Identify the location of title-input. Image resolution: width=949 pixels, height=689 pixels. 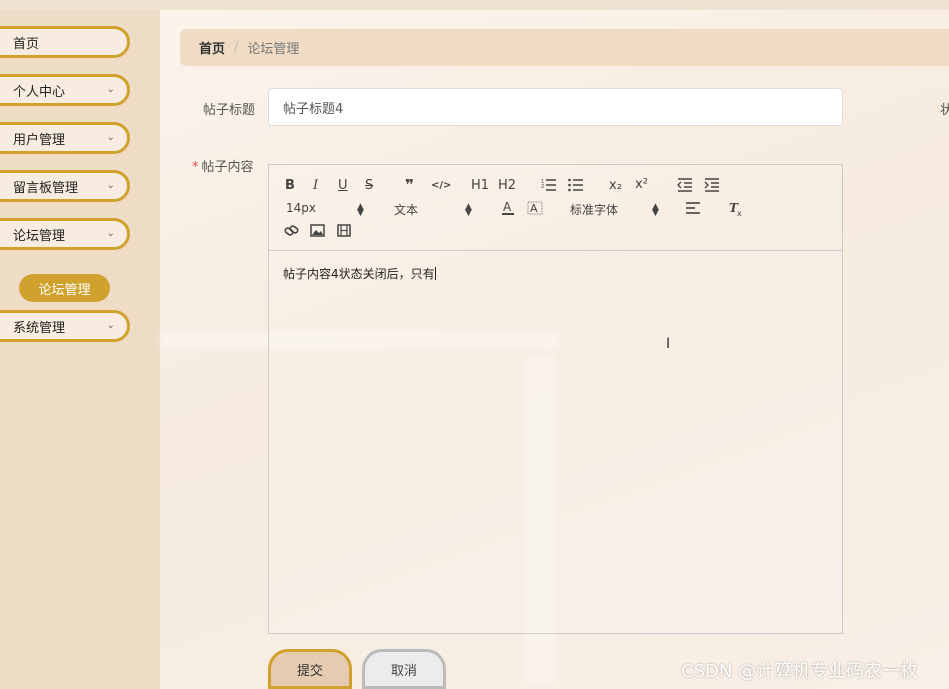
(555, 107).